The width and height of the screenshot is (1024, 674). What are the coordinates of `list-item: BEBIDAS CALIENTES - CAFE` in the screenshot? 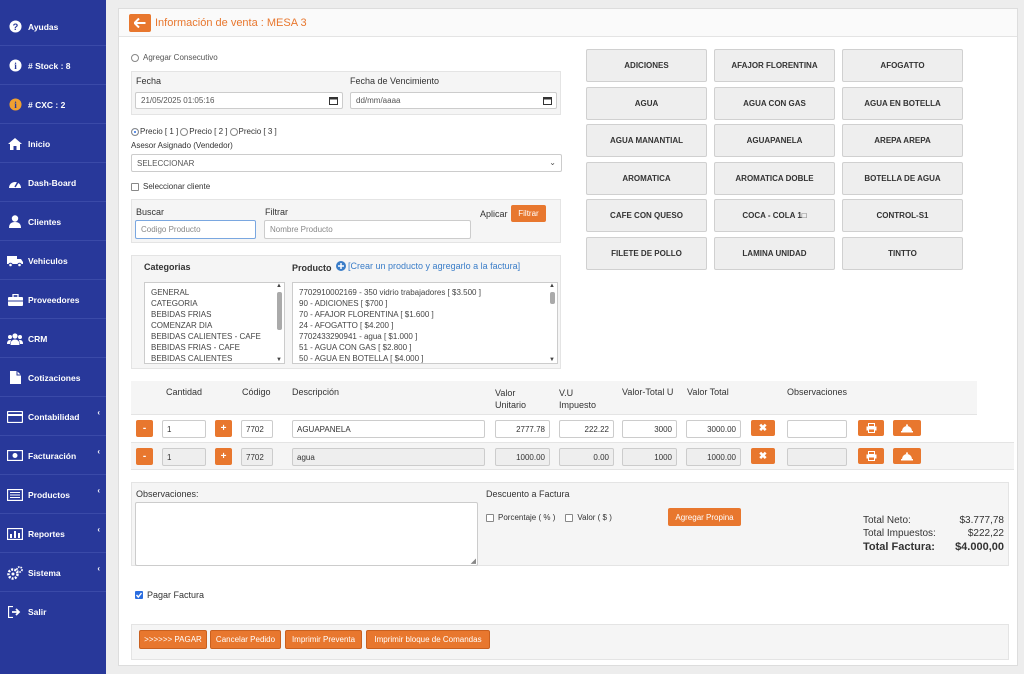 It's located at (214, 336).